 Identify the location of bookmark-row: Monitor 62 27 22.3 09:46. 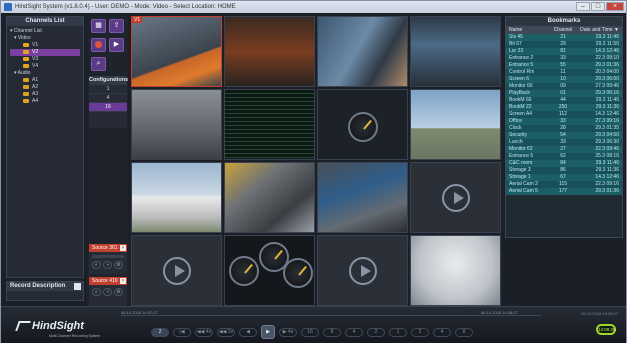
(564, 149).